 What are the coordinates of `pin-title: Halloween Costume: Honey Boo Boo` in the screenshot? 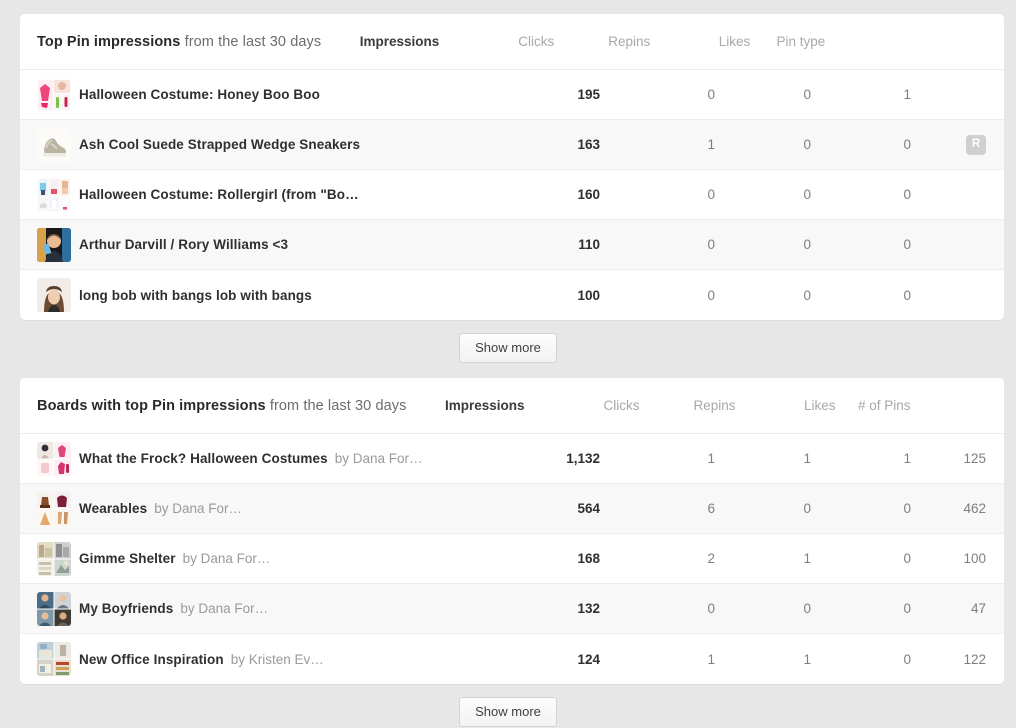 It's located at (199, 94).